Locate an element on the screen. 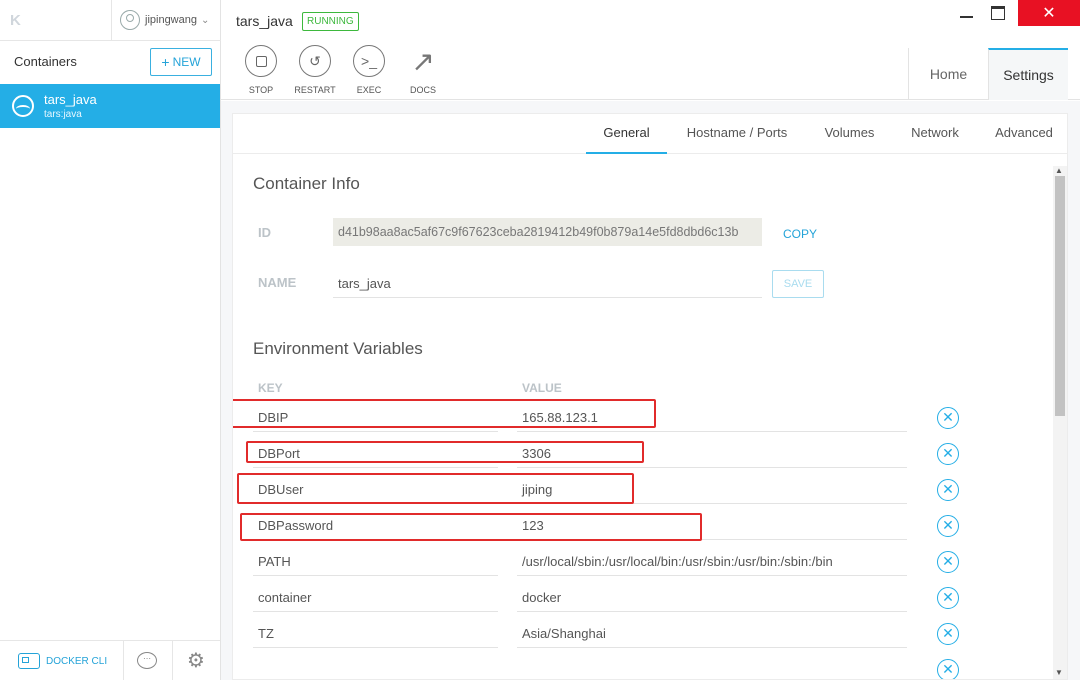  action-toolbar: STOP ↺ RESTART >_ EXEC ↗ DOCS is located at coordinates (342, 70).